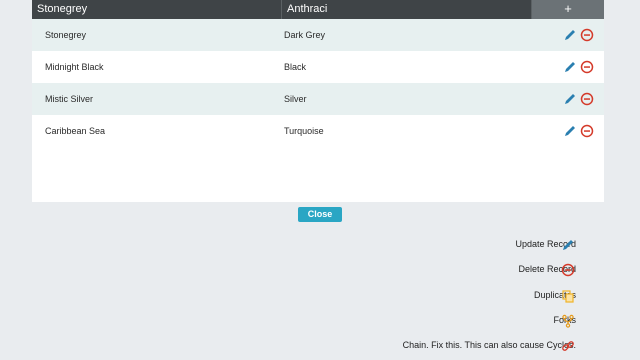 Image resolution: width=640 pixels, height=360 pixels. What do you see at coordinates (568, 296) in the screenshot?
I see `copy-icon` at bounding box center [568, 296].